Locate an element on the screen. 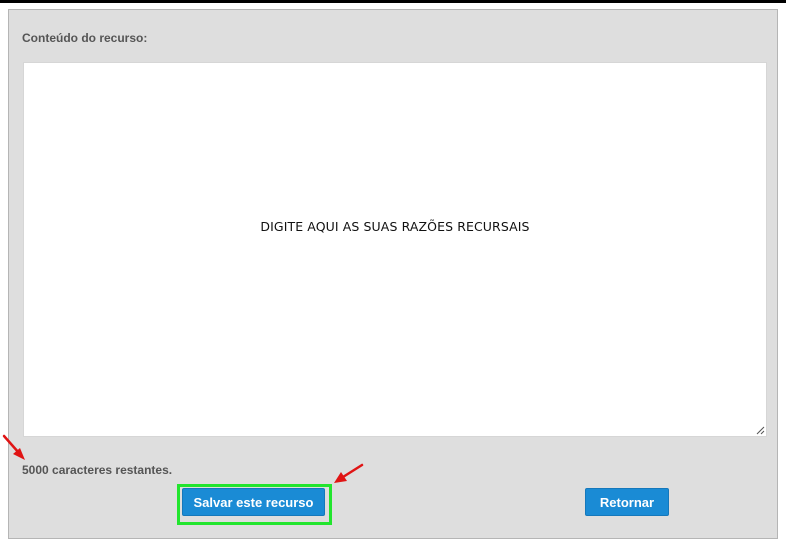 This screenshot has height=541, width=786. content-label: Conteúdo do recurso: is located at coordinates (85, 38).